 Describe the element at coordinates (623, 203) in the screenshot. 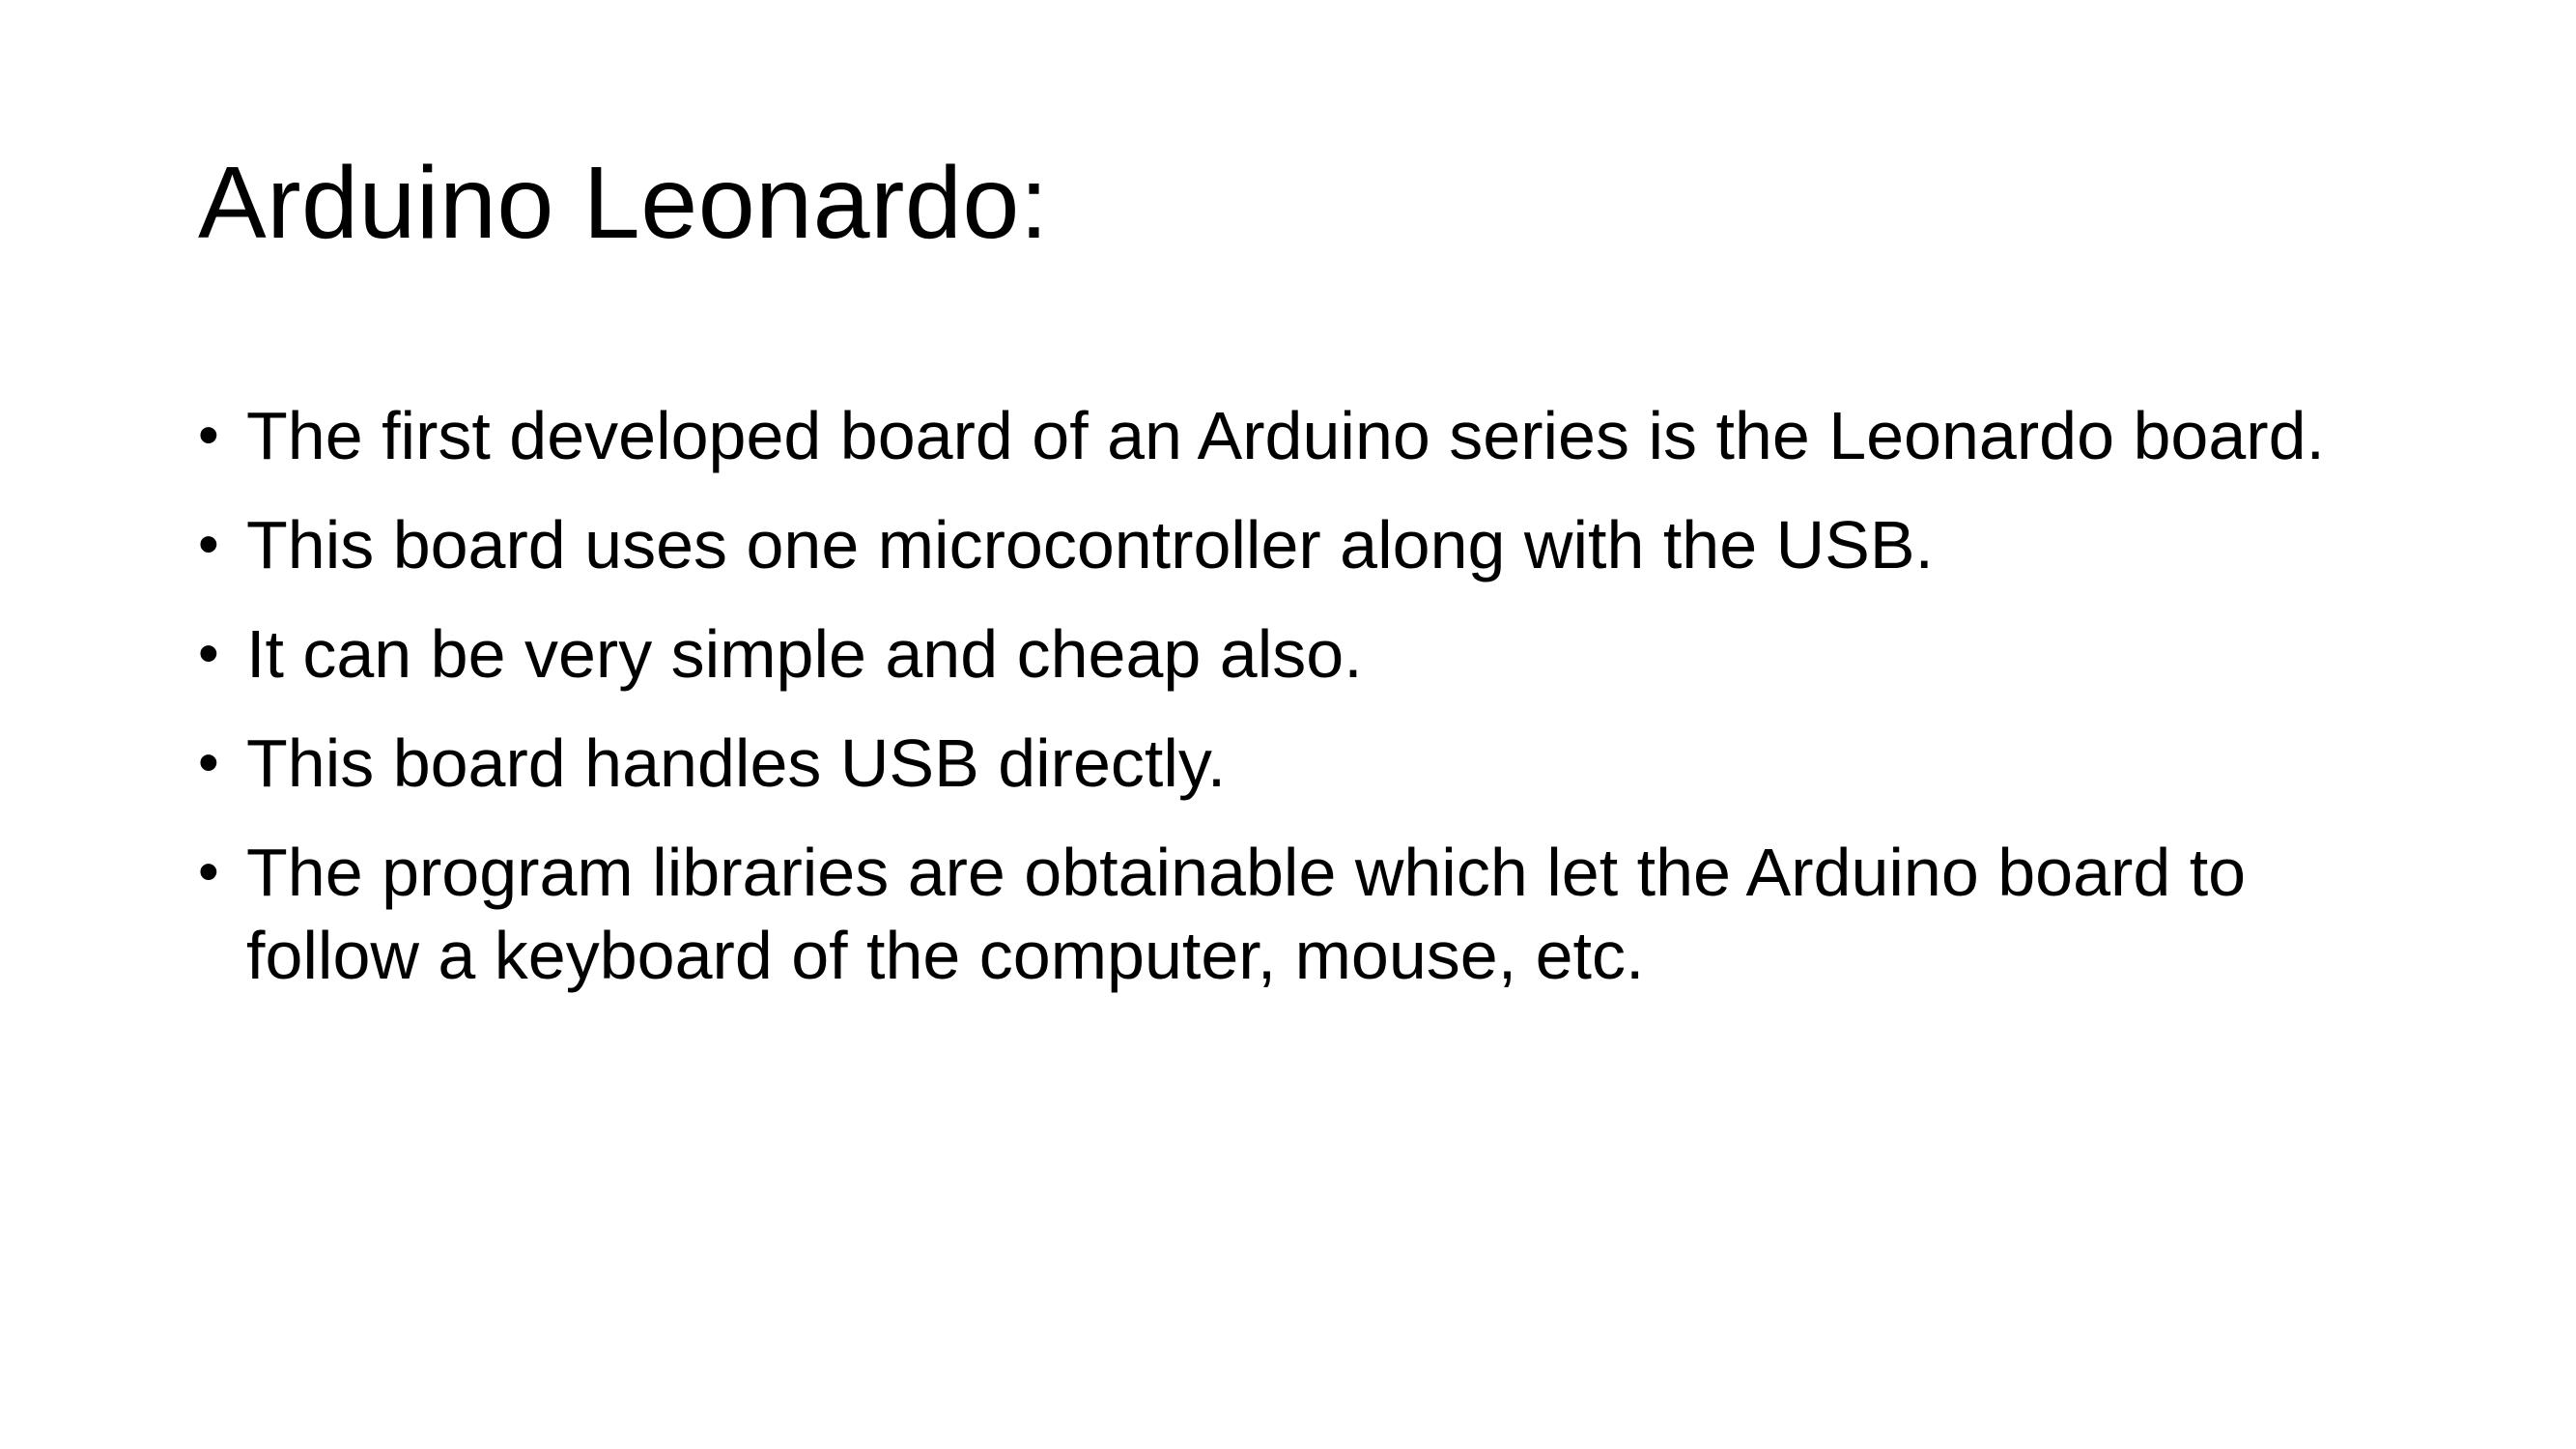

I see `slide-title: Arduino Leonardo:` at that location.